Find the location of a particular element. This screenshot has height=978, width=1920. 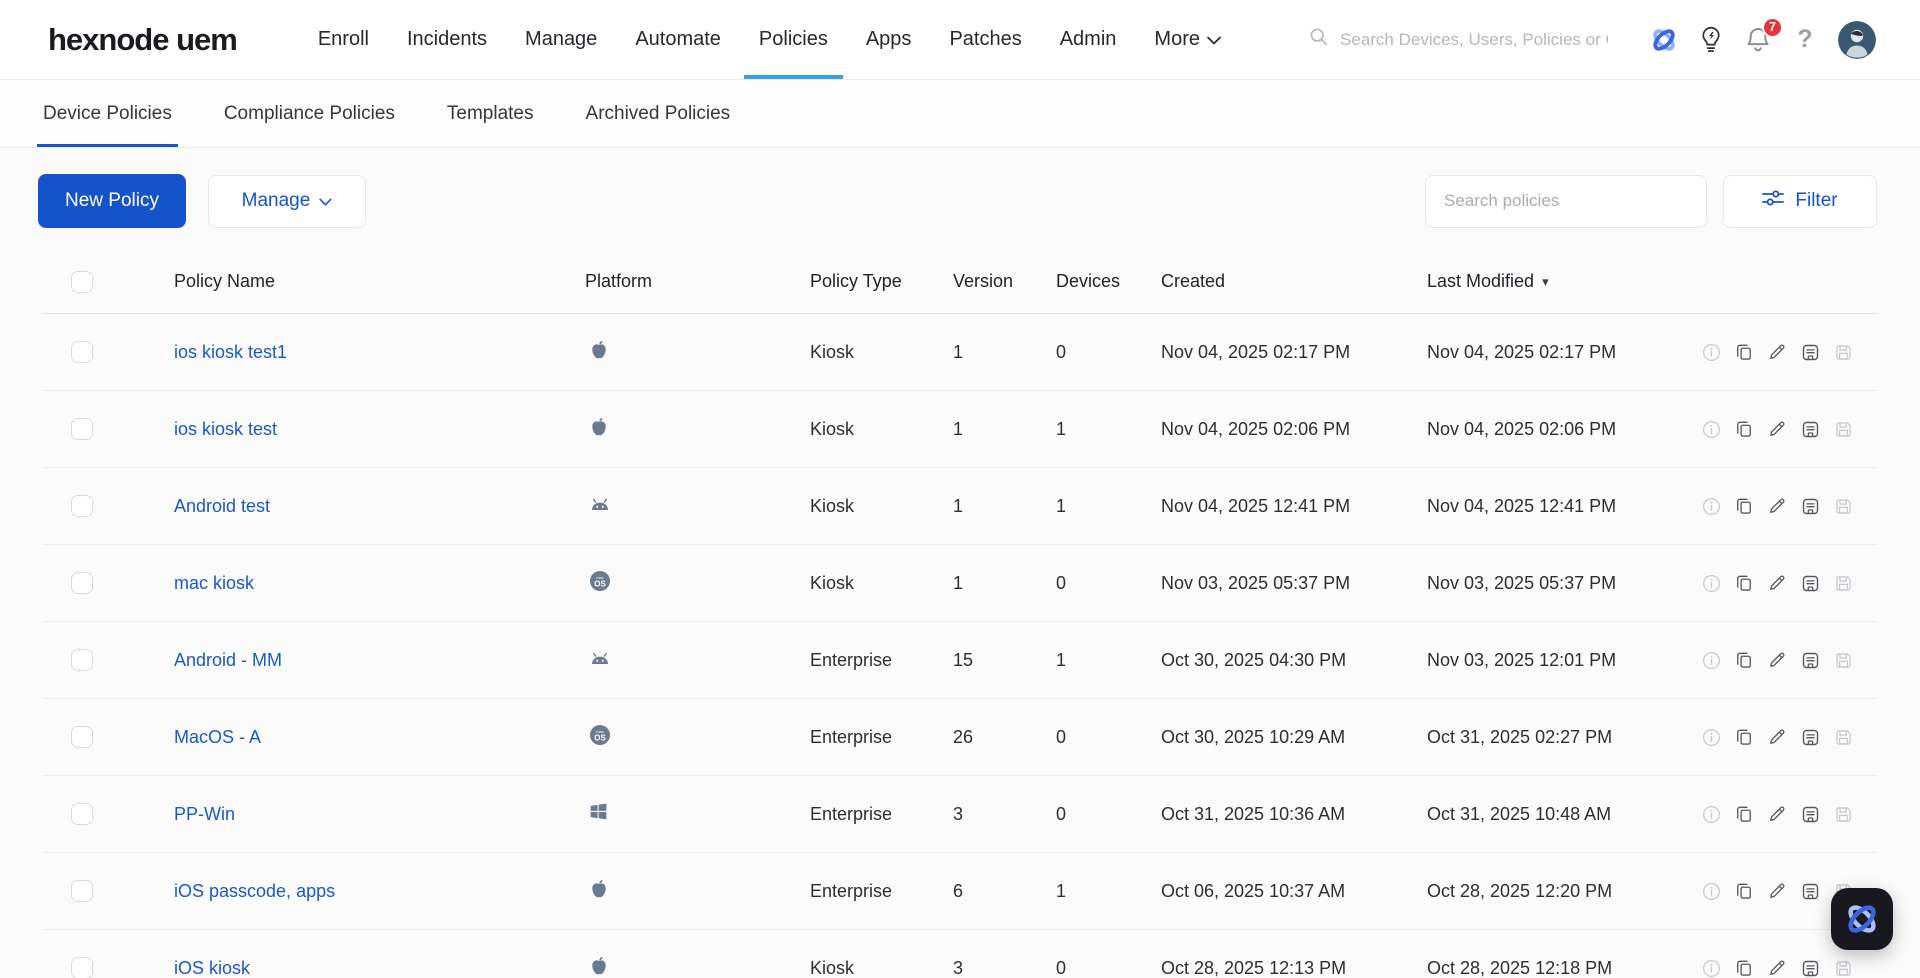

nav-more: More is located at coordinates (1187, 39).